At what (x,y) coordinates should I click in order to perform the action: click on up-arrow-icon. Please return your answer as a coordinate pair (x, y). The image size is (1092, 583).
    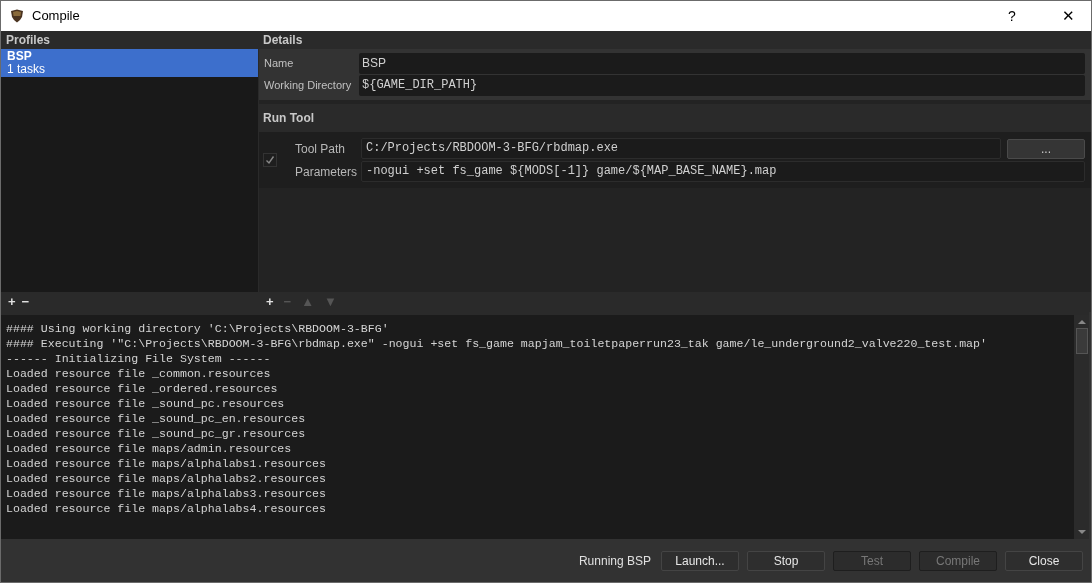
    Looking at the image, I should click on (1081, 322).